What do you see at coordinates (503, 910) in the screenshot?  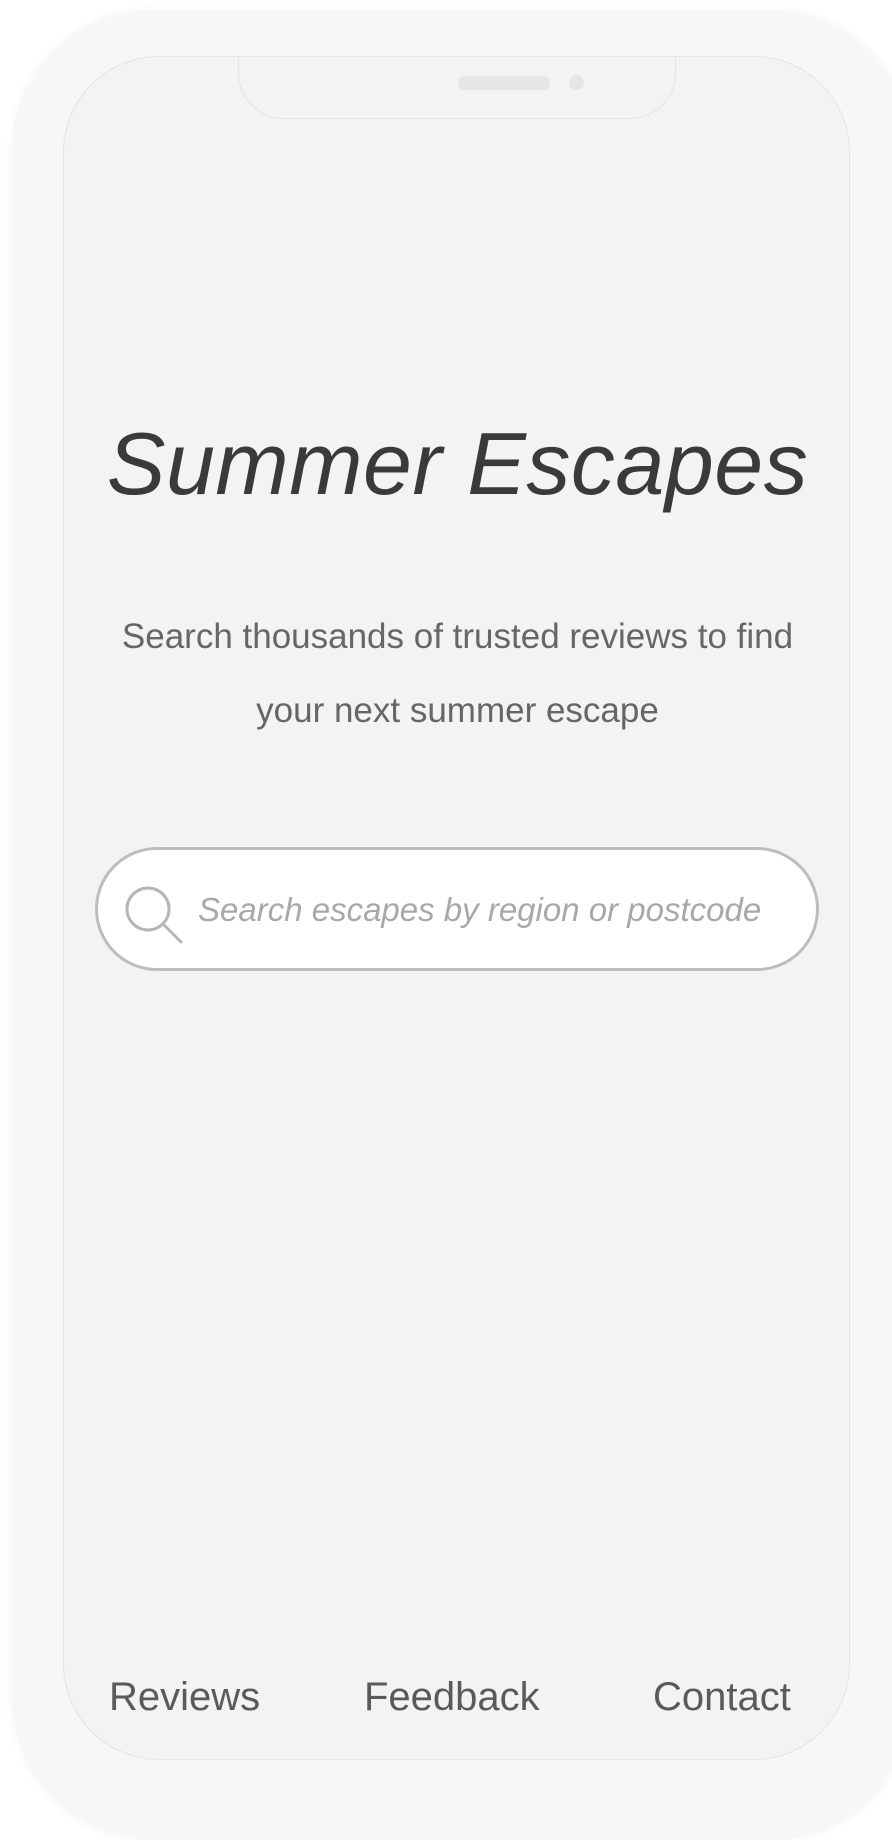 I see `search-input` at bounding box center [503, 910].